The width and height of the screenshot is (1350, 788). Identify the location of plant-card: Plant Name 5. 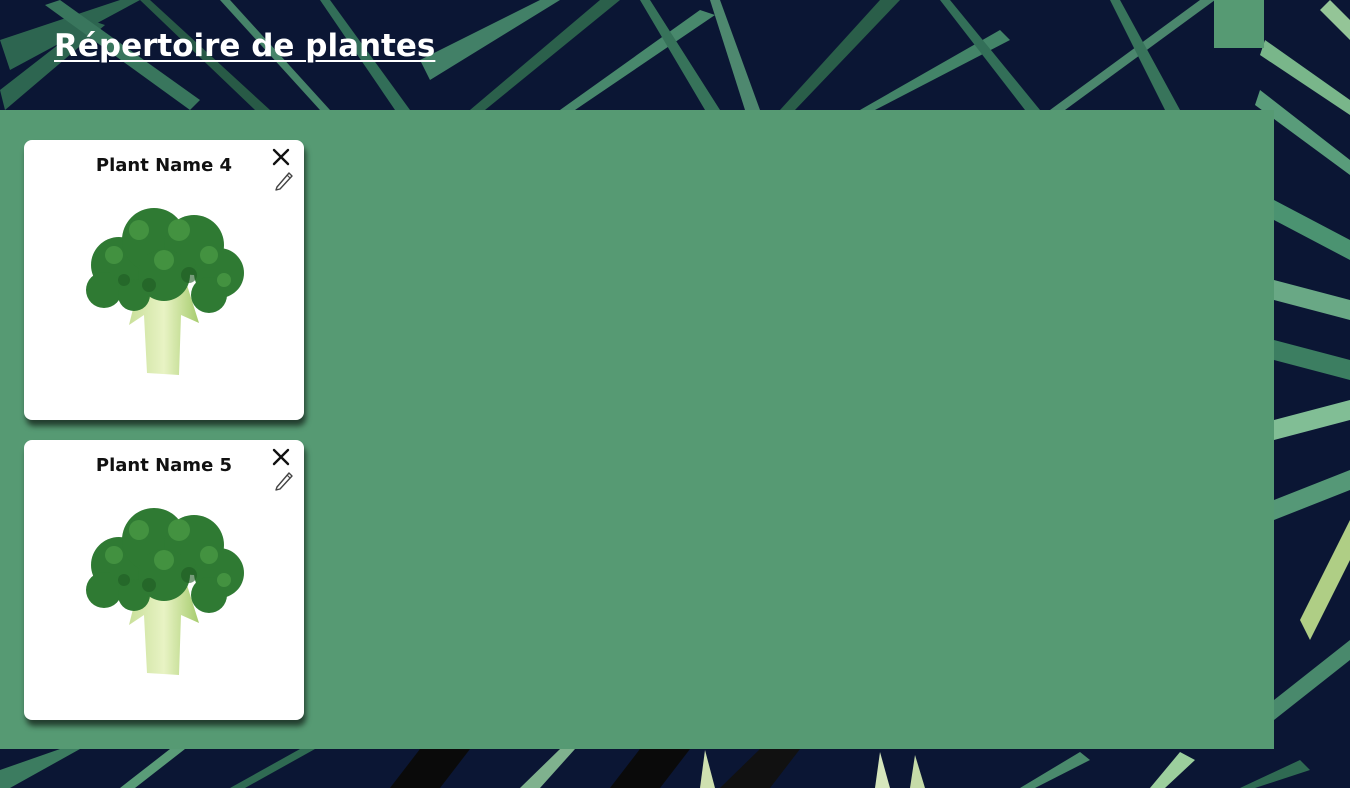
(164, 580).